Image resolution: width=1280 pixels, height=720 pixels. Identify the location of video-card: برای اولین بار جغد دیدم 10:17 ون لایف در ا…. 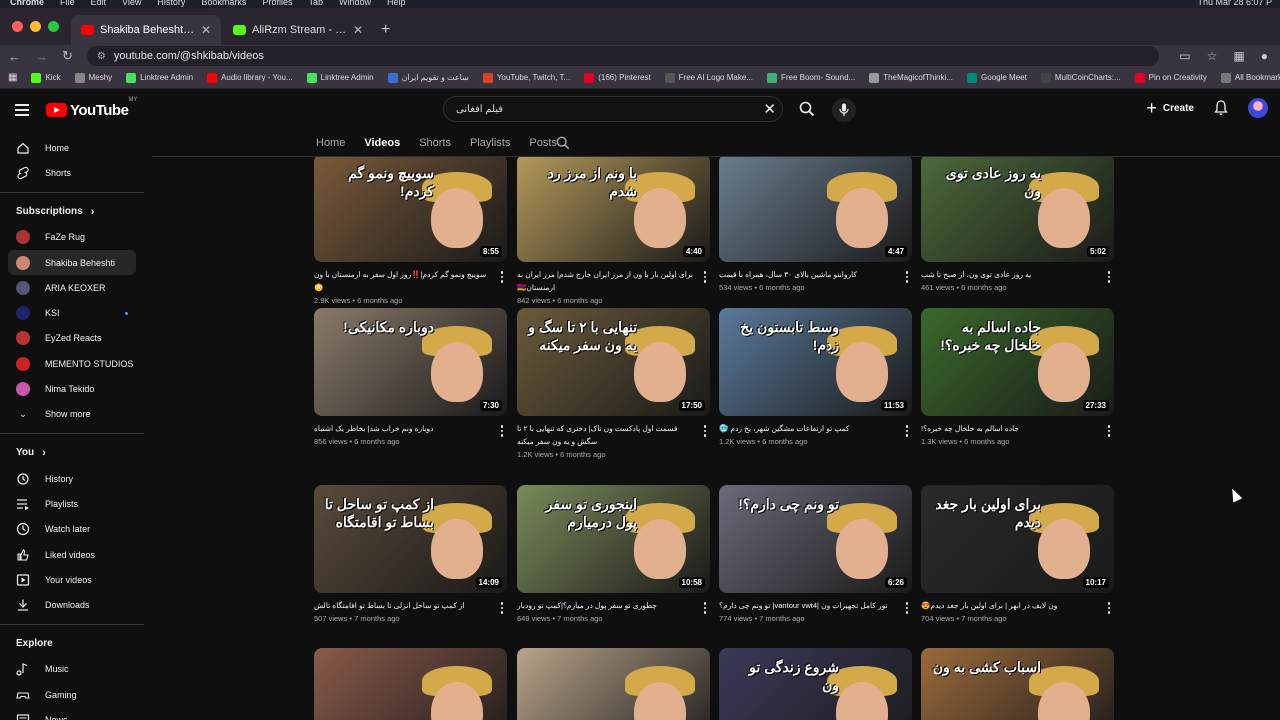
(1017, 554).